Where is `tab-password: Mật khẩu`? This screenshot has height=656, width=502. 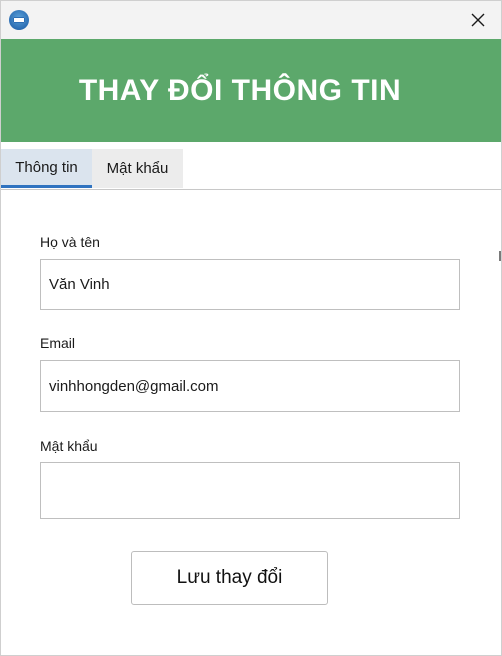
tab-password: Mật khẩu is located at coordinates (137, 168).